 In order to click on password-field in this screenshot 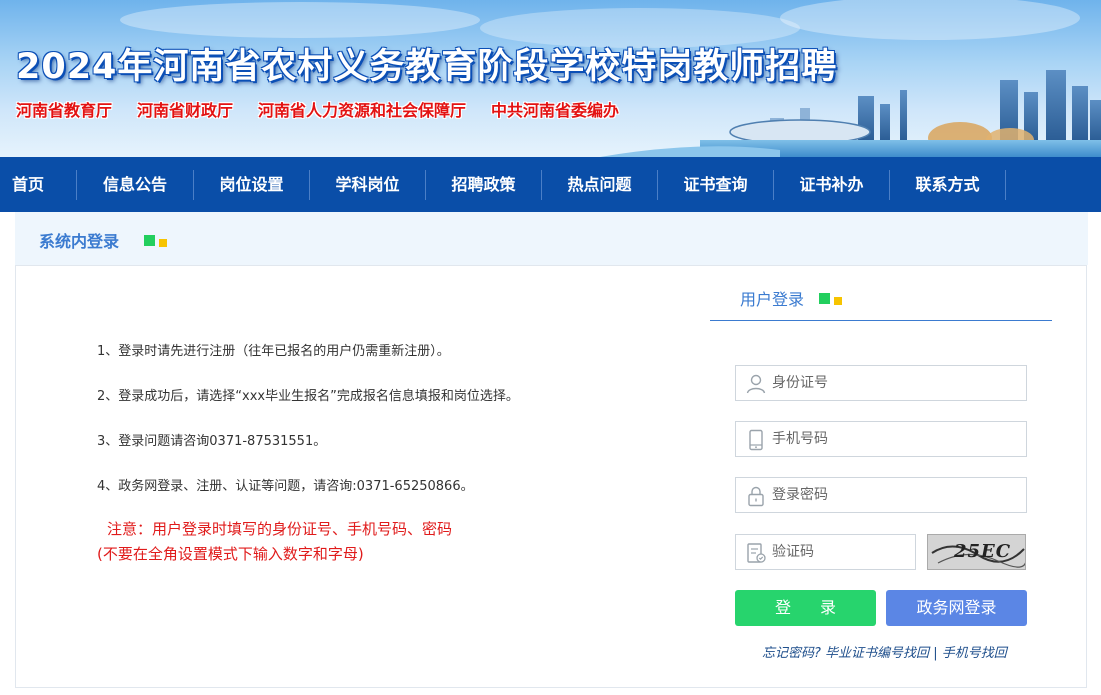, I will do `click(881, 495)`.